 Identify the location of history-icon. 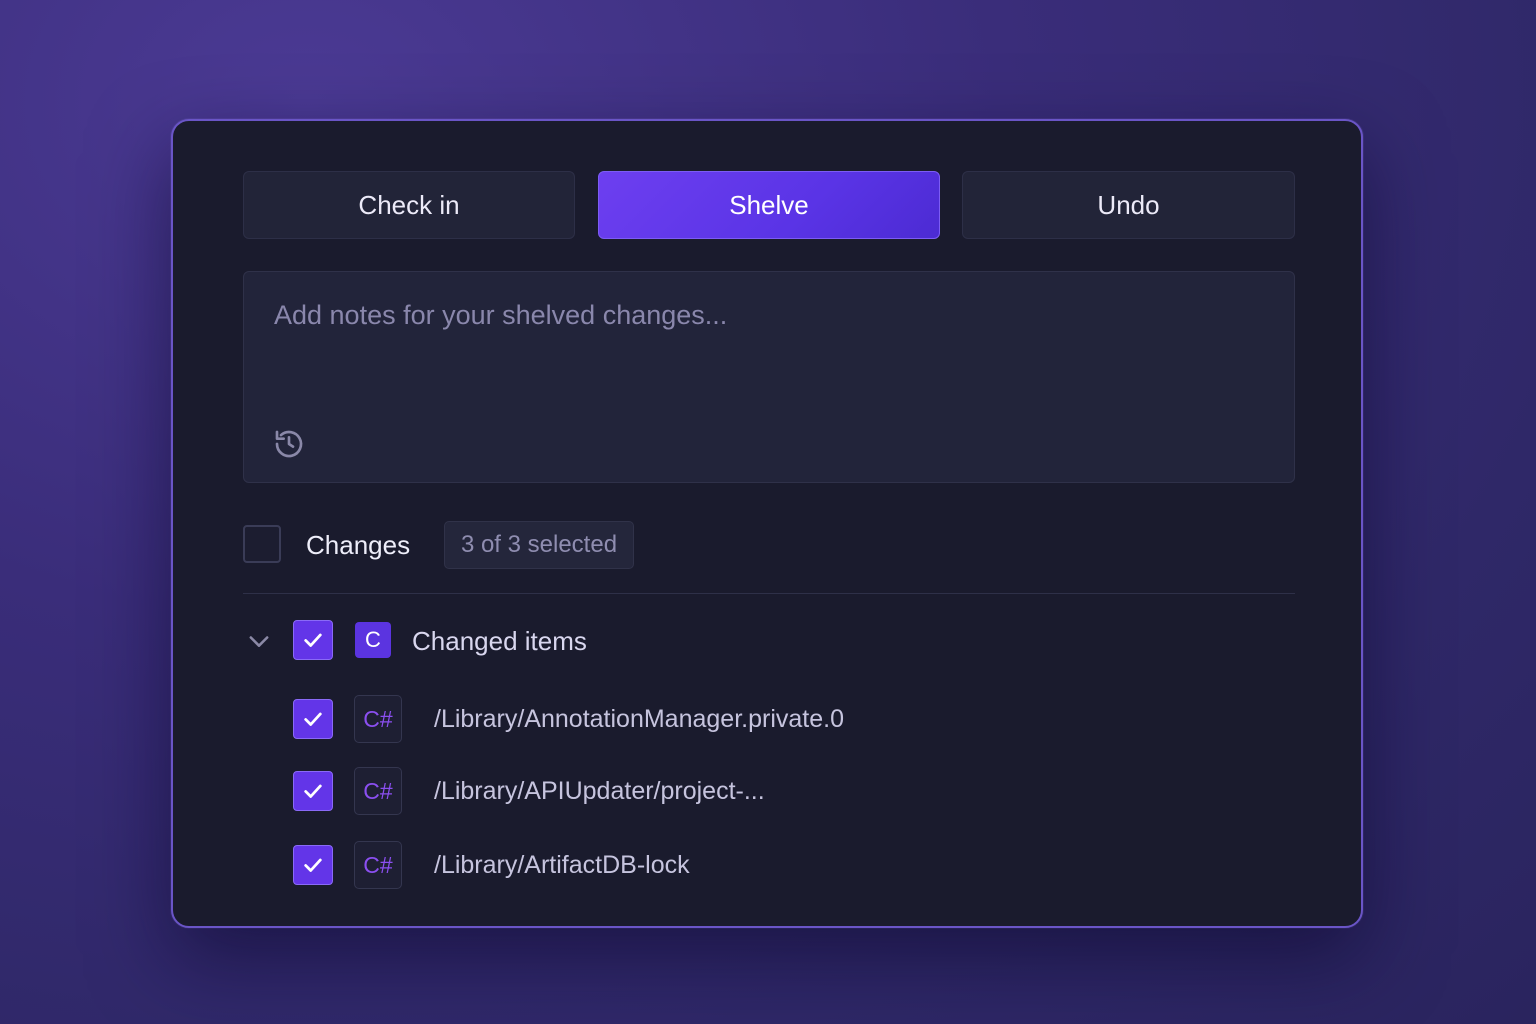
(289, 444).